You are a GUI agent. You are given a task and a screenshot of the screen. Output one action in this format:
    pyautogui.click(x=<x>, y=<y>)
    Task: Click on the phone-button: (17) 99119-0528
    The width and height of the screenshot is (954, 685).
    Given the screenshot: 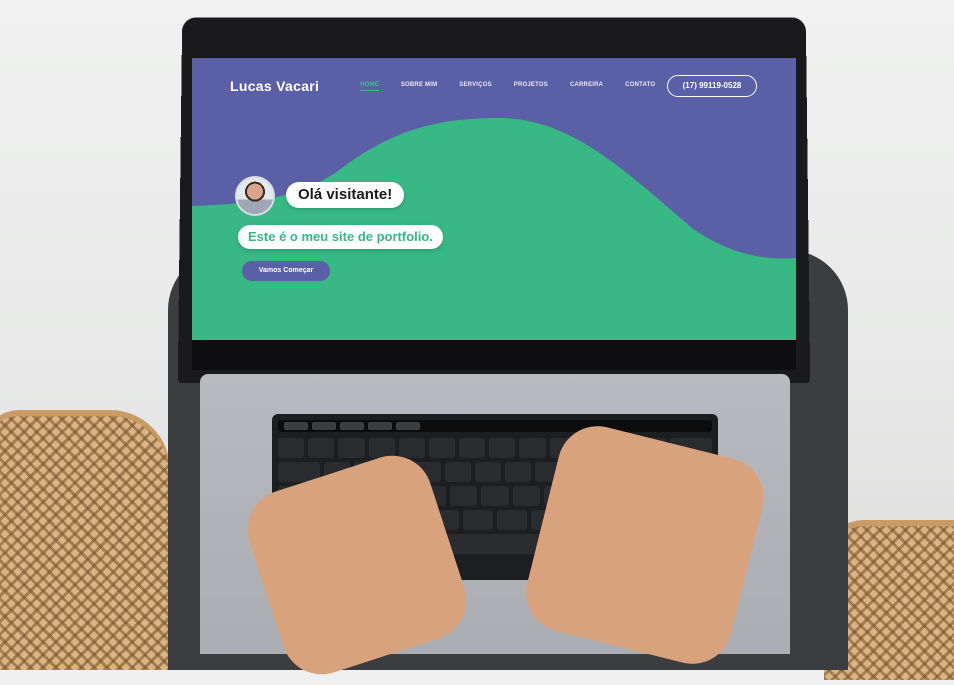 What is the action you would take?
    pyautogui.click(x=712, y=86)
    